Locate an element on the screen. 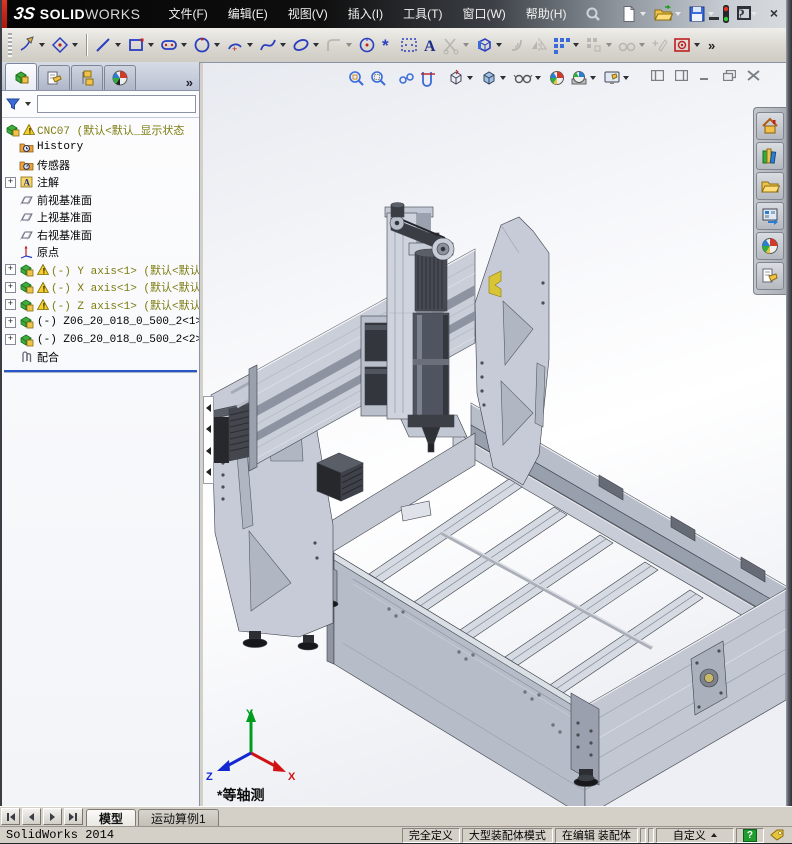  tab-nav-last-button is located at coordinates (73, 816).